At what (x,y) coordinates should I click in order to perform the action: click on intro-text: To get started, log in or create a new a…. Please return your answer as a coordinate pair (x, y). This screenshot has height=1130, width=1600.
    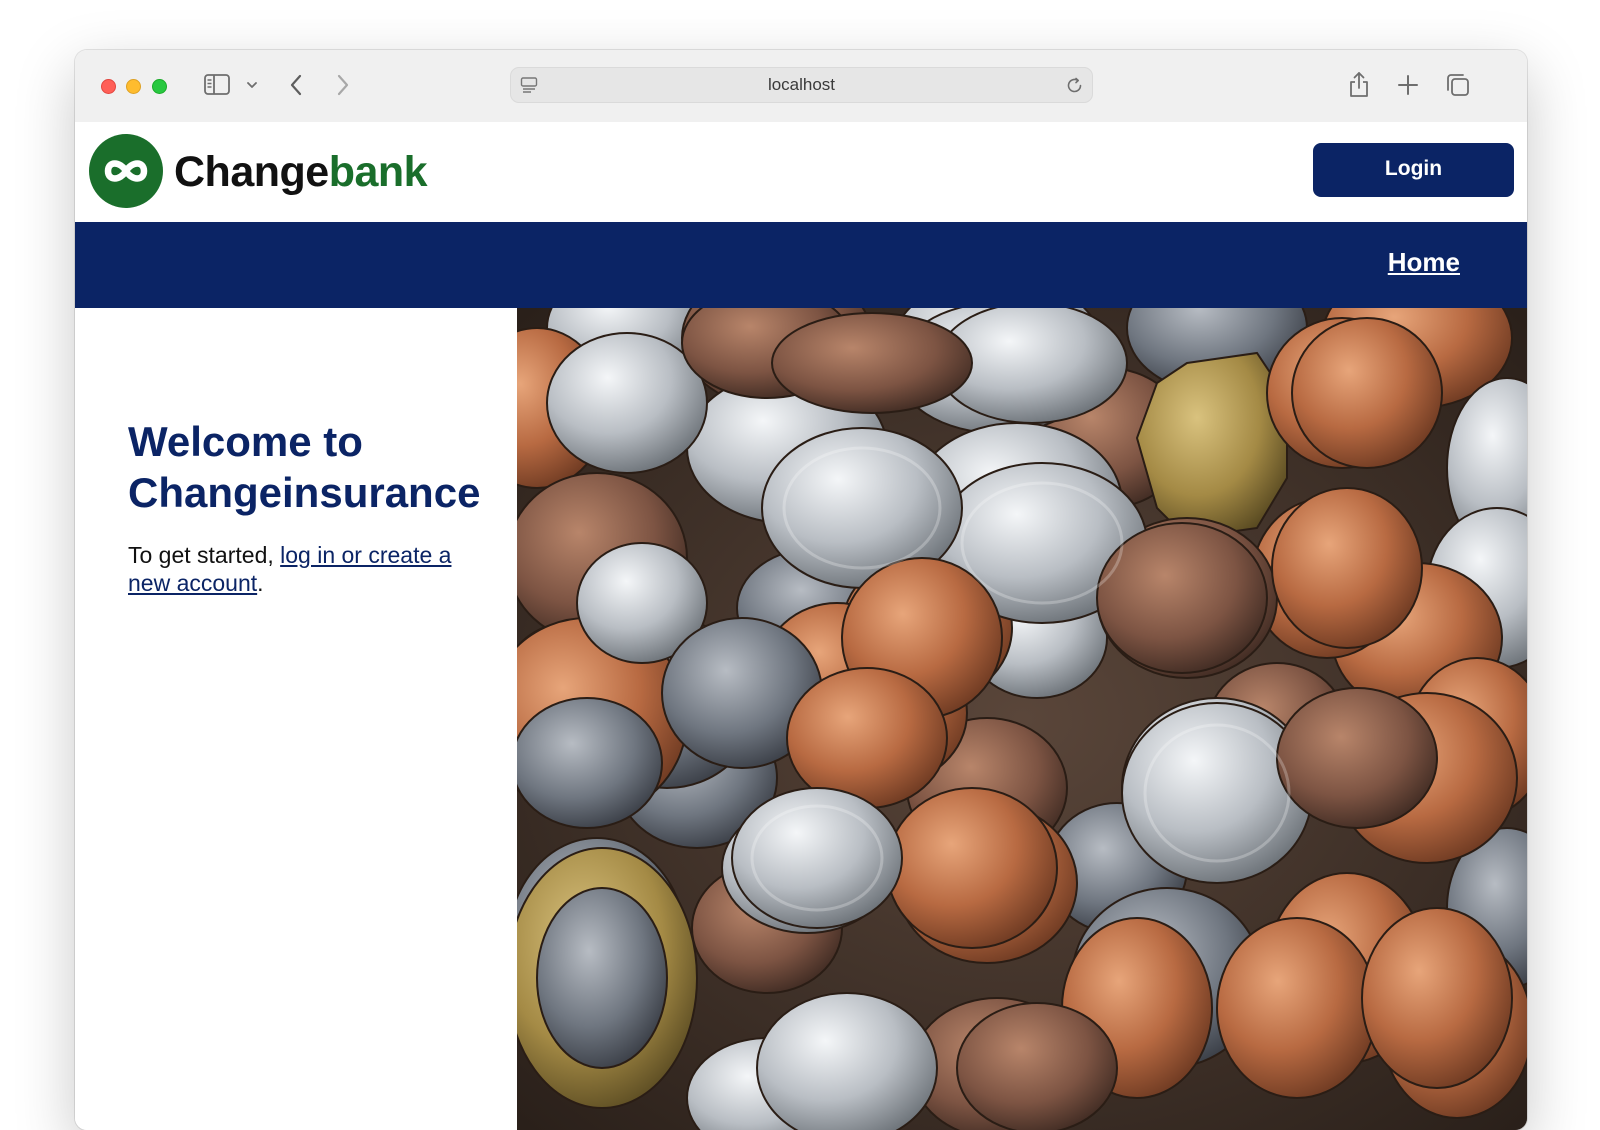
    Looking at the image, I should click on (308, 569).